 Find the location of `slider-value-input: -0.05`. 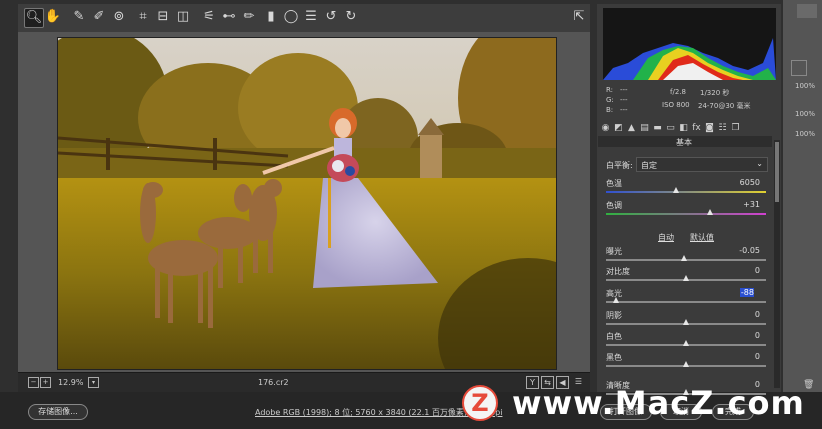

slider-value-input: -0.05 is located at coordinates (745, 250).